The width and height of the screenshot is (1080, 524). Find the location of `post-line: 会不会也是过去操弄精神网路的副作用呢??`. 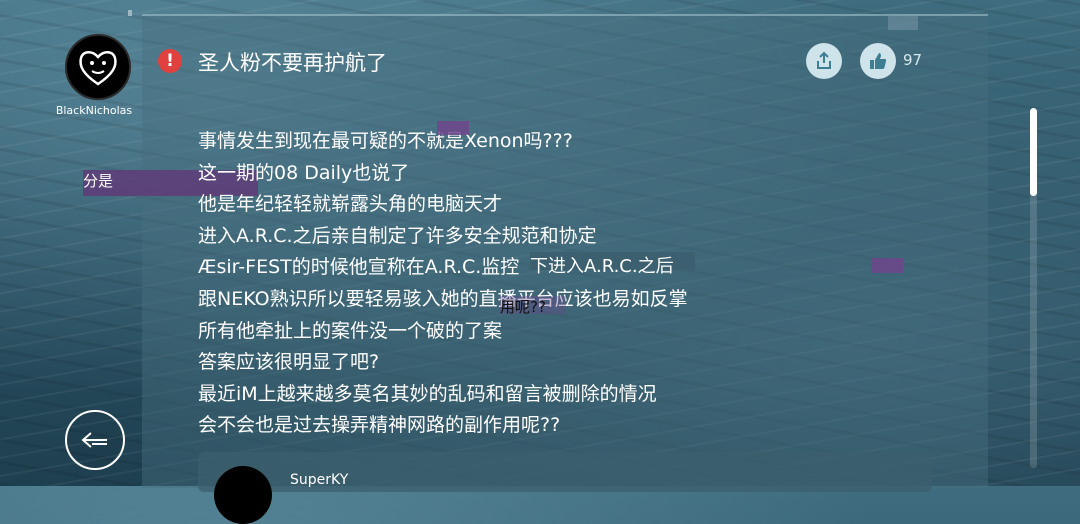

post-line: 会不会也是过去操弄精神网路的副作用呢?? is located at coordinates (379, 425).